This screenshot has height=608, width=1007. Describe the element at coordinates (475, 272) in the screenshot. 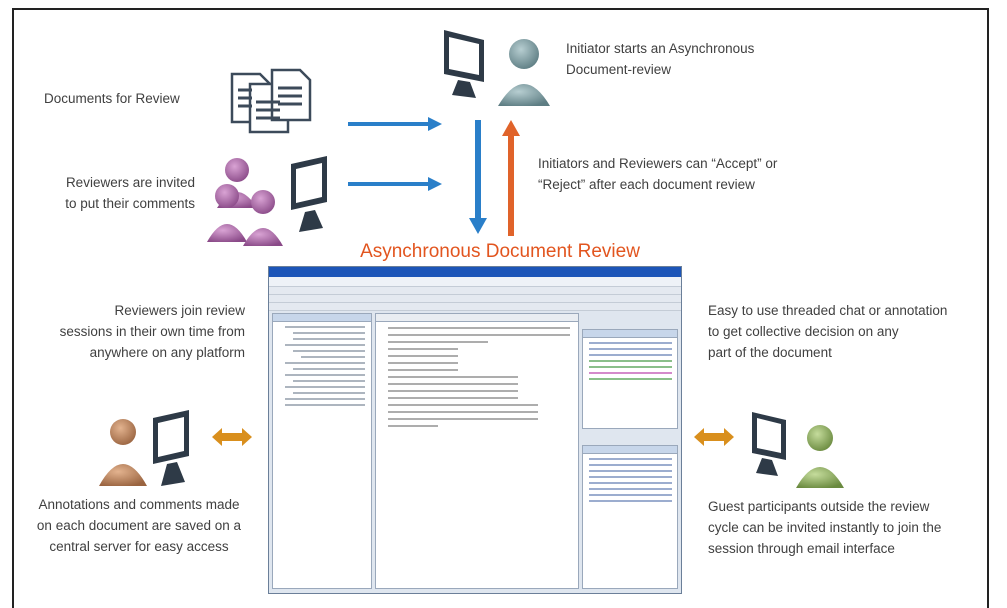

I see `window-titlebar` at that location.